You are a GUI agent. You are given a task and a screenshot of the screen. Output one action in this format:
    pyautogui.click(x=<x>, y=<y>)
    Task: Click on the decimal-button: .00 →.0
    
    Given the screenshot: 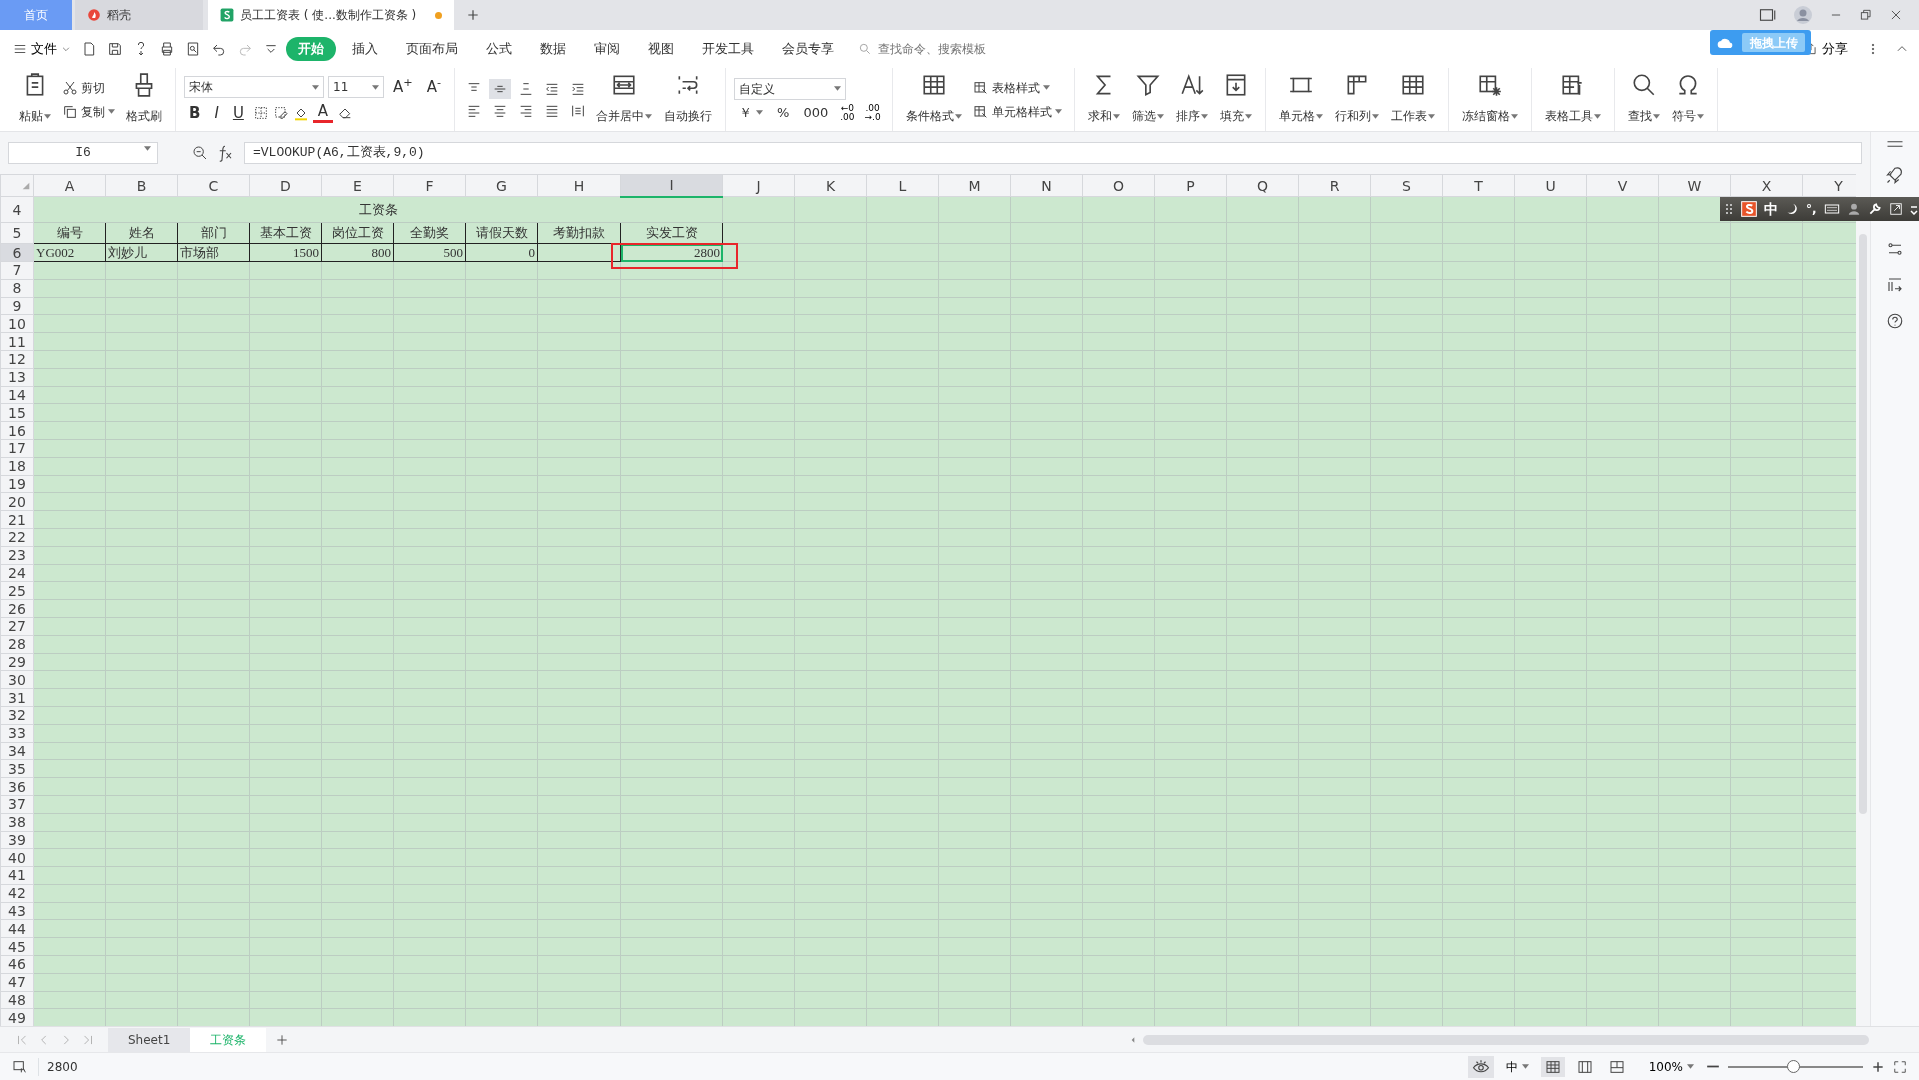 What is the action you would take?
    pyautogui.click(x=872, y=112)
    